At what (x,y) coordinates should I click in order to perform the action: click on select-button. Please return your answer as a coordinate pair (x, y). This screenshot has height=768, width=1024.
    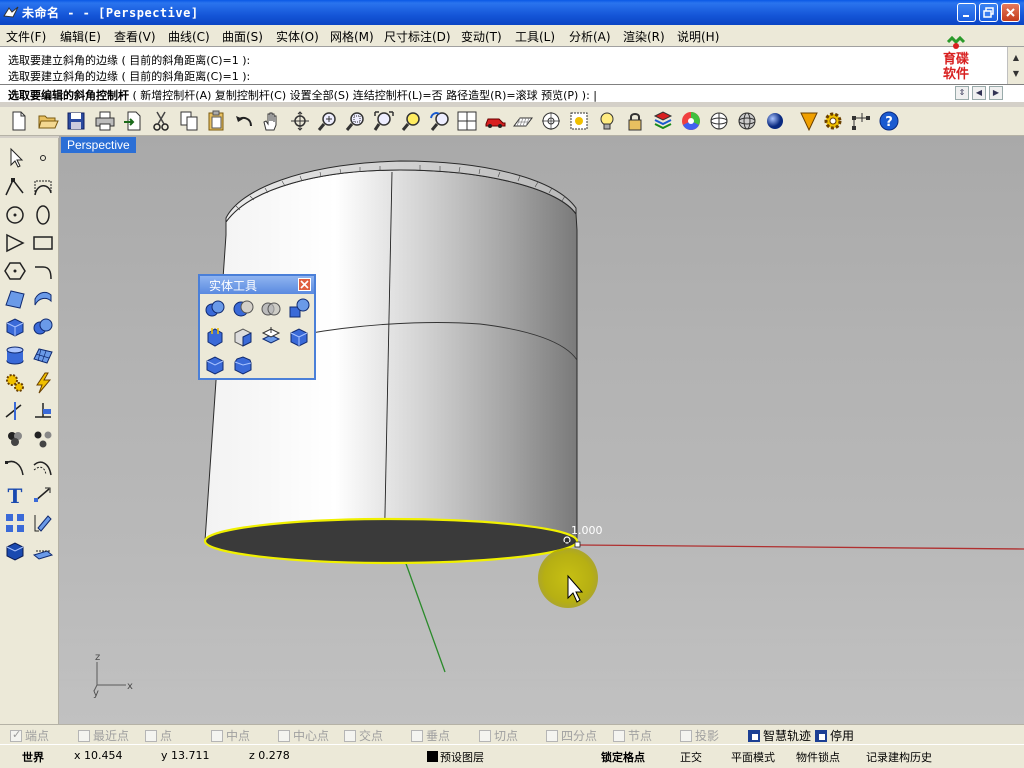
    Looking at the image, I should click on (15, 158).